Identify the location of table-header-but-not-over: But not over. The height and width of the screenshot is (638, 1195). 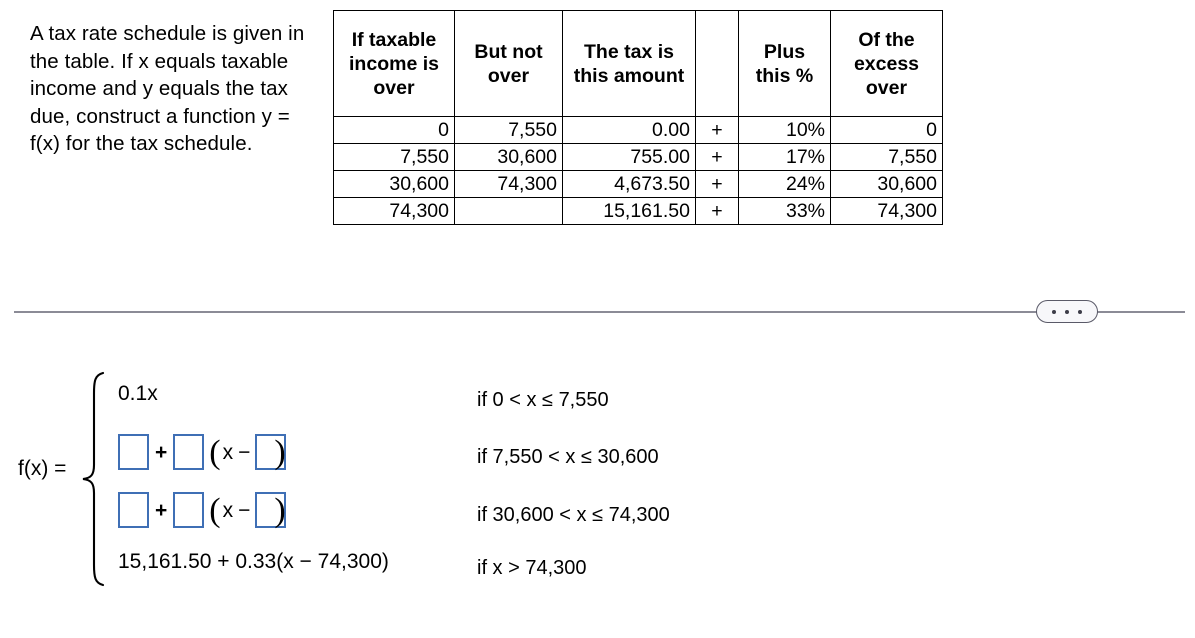
(508, 63).